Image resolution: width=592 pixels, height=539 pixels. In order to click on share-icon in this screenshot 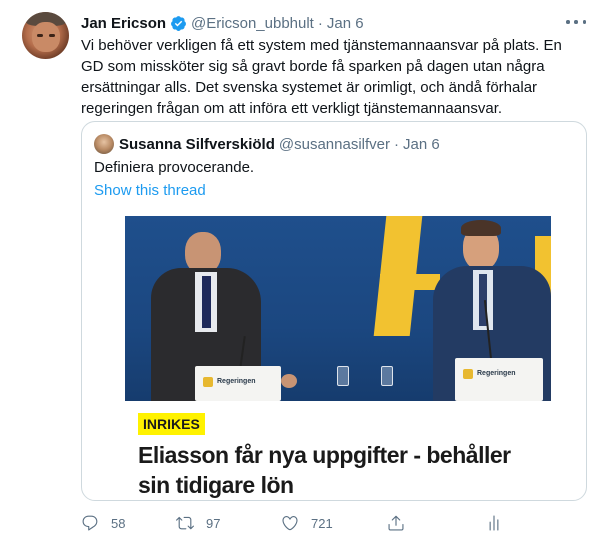, I will do `click(396, 523)`.